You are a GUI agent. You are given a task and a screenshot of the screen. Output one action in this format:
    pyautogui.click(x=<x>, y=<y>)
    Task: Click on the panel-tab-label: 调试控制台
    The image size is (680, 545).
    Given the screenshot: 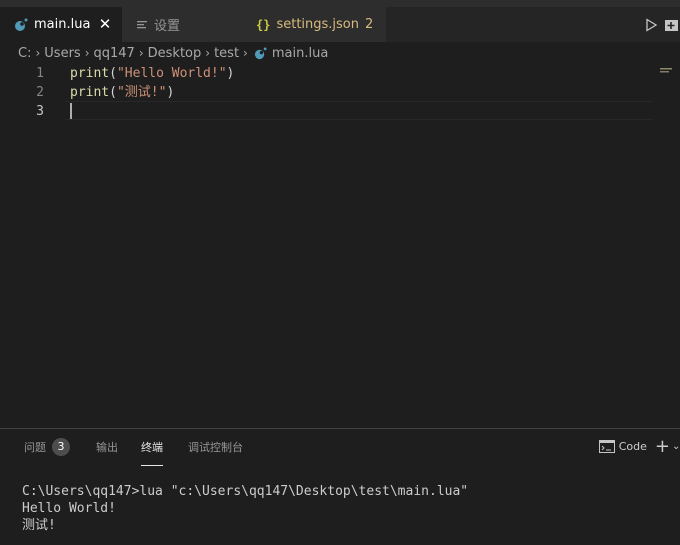 What is the action you would take?
    pyautogui.click(x=215, y=447)
    